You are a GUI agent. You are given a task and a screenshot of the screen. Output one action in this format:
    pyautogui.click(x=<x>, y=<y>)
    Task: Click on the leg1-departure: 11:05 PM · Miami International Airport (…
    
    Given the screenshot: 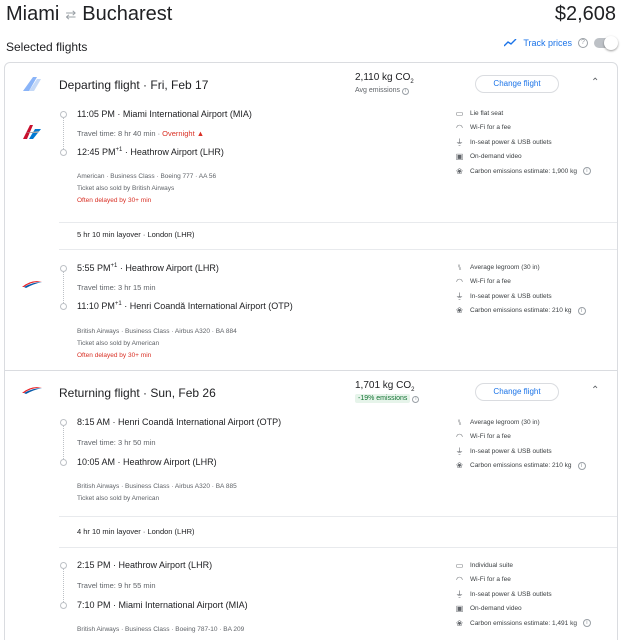 What is the action you would take?
    pyautogui.click(x=164, y=114)
    